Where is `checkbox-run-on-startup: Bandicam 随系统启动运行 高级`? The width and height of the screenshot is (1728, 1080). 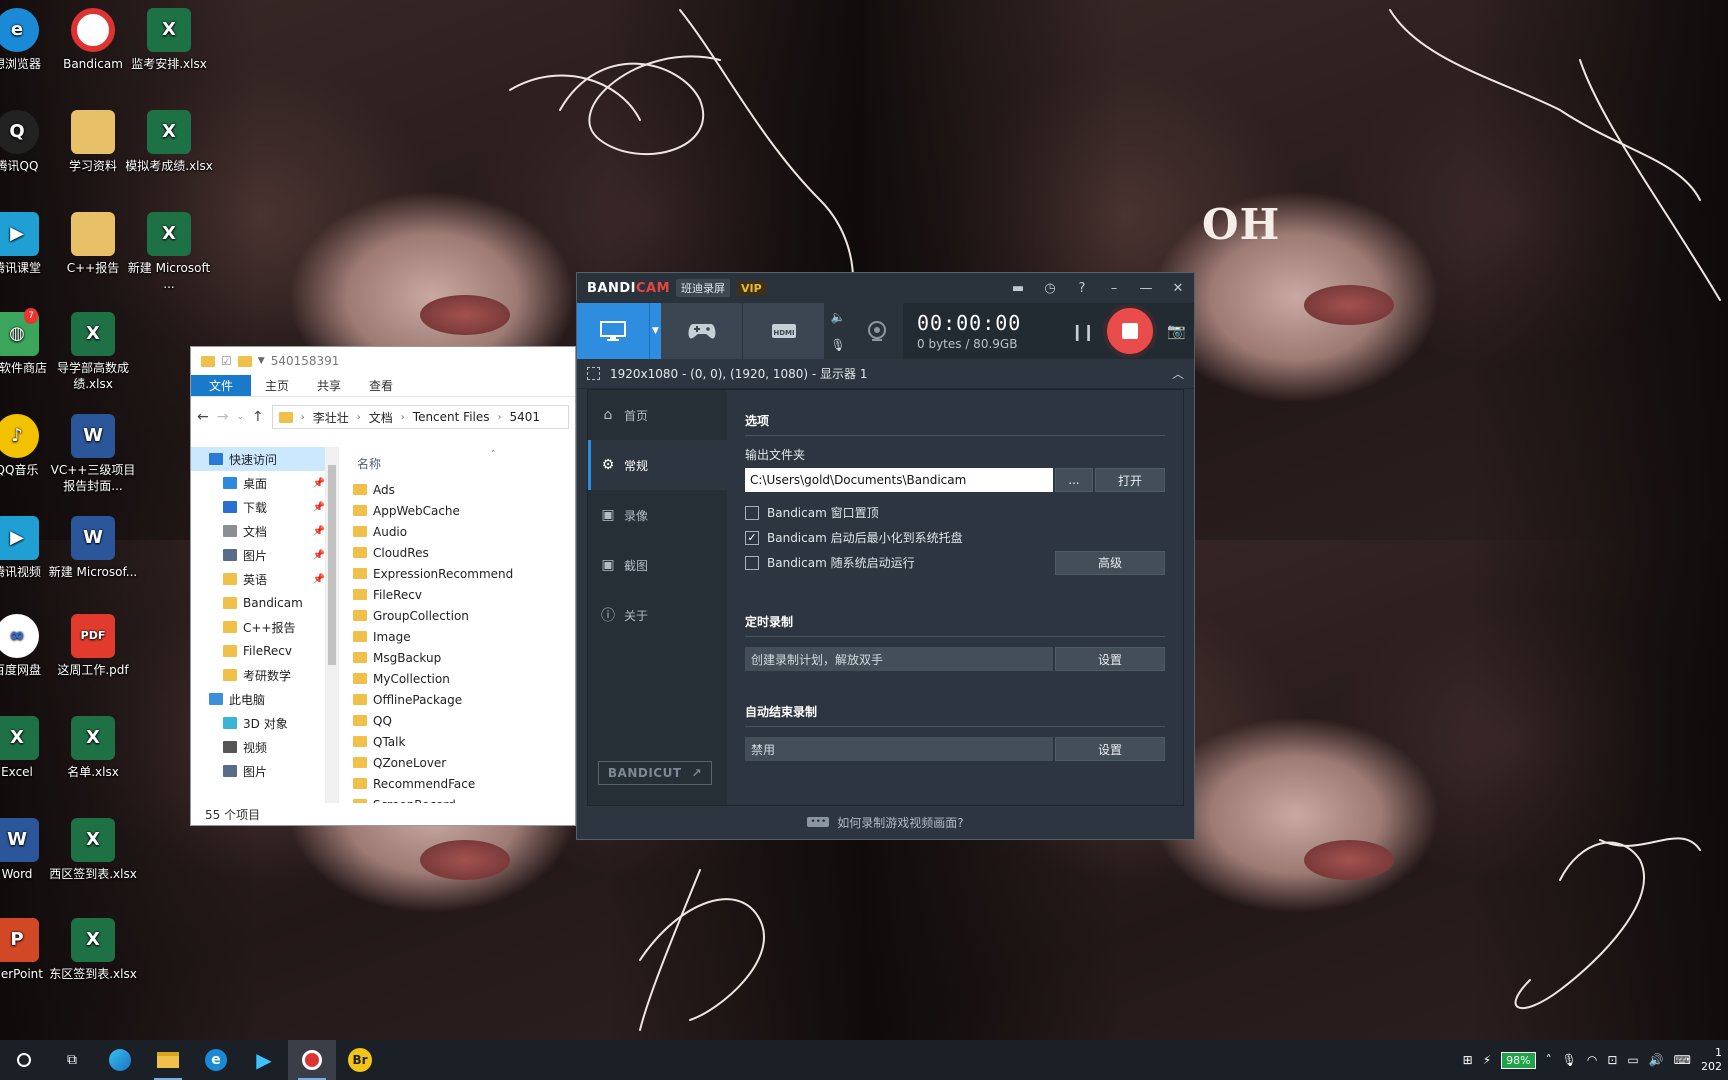
checkbox-run-on-startup: Bandicam 随系统启动运行 高级 is located at coordinates (955, 562).